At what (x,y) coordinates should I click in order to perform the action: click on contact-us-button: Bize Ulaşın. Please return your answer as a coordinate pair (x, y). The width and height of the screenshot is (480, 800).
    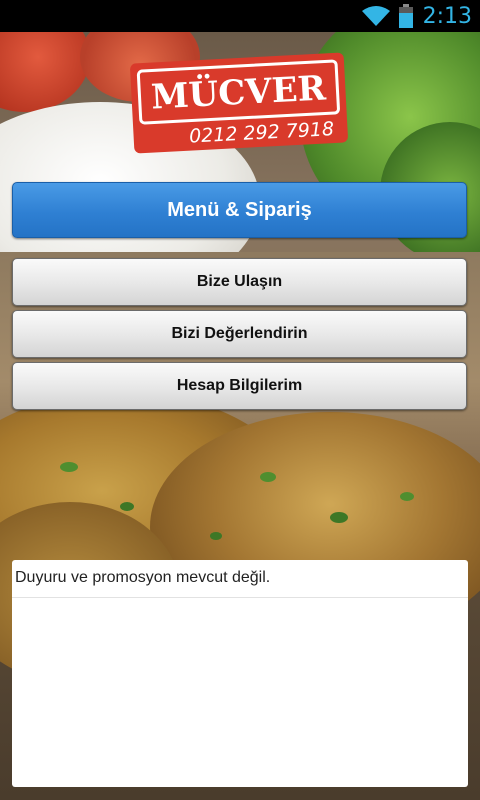
    Looking at the image, I should click on (239, 282).